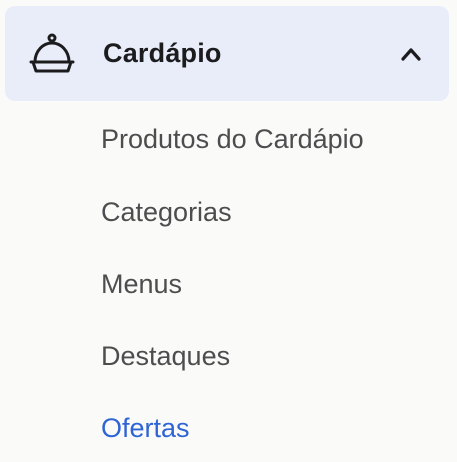  Describe the element at coordinates (145, 428) in the screenshot. I see `submenu-item-ofertas: Ofertas` at that location.